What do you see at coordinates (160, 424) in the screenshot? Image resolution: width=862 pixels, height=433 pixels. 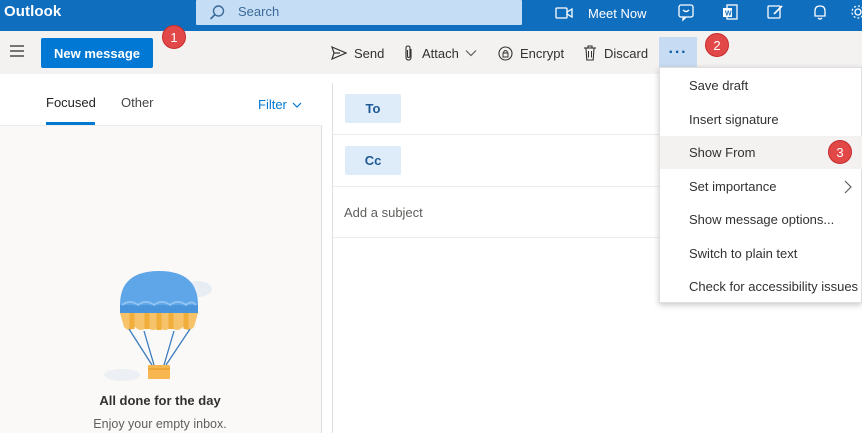 I see `empty-inbox-subtitle: Enjoy your empty inbox.` at bounding box center [160, 424].